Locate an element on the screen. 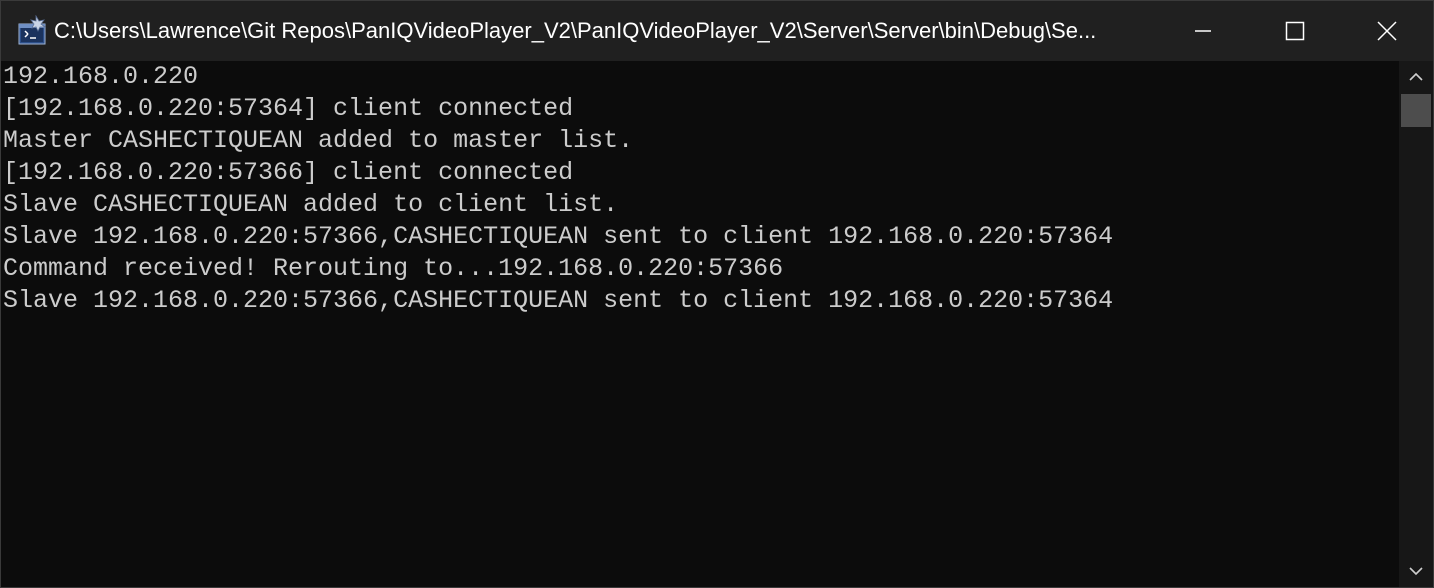 The image size is (1434, 588). vertical-scrollbar is located at coordinates (1416, 324).